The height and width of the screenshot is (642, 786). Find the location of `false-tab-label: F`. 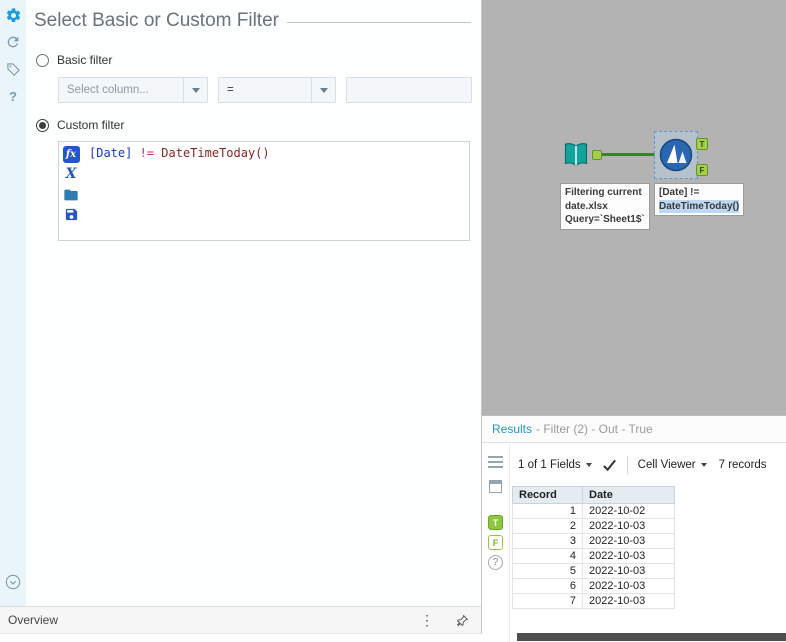

false-tab-label: F is located at coordinates (495, 542).